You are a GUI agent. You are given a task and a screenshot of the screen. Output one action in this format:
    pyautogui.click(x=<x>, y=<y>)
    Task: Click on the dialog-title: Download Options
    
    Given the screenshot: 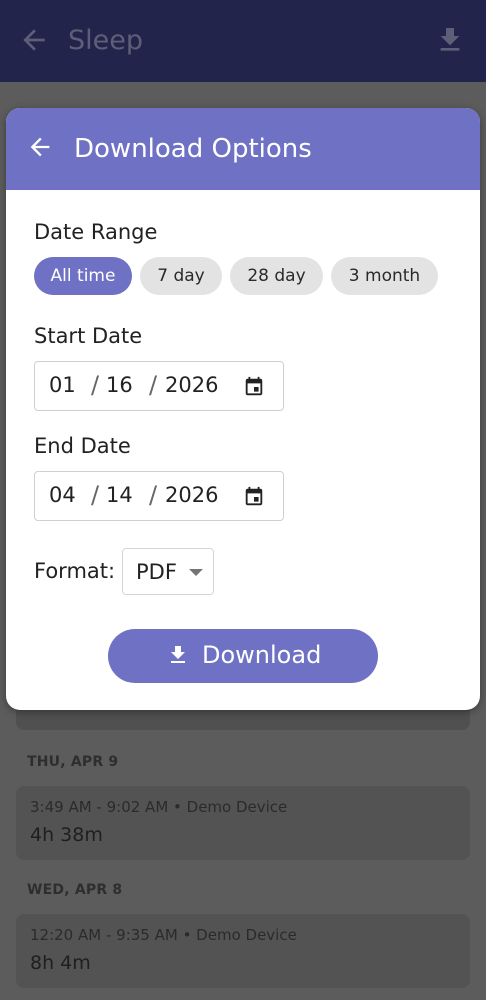 What is the action you would take?
    pyautogui.click(x=193, y=149)
    